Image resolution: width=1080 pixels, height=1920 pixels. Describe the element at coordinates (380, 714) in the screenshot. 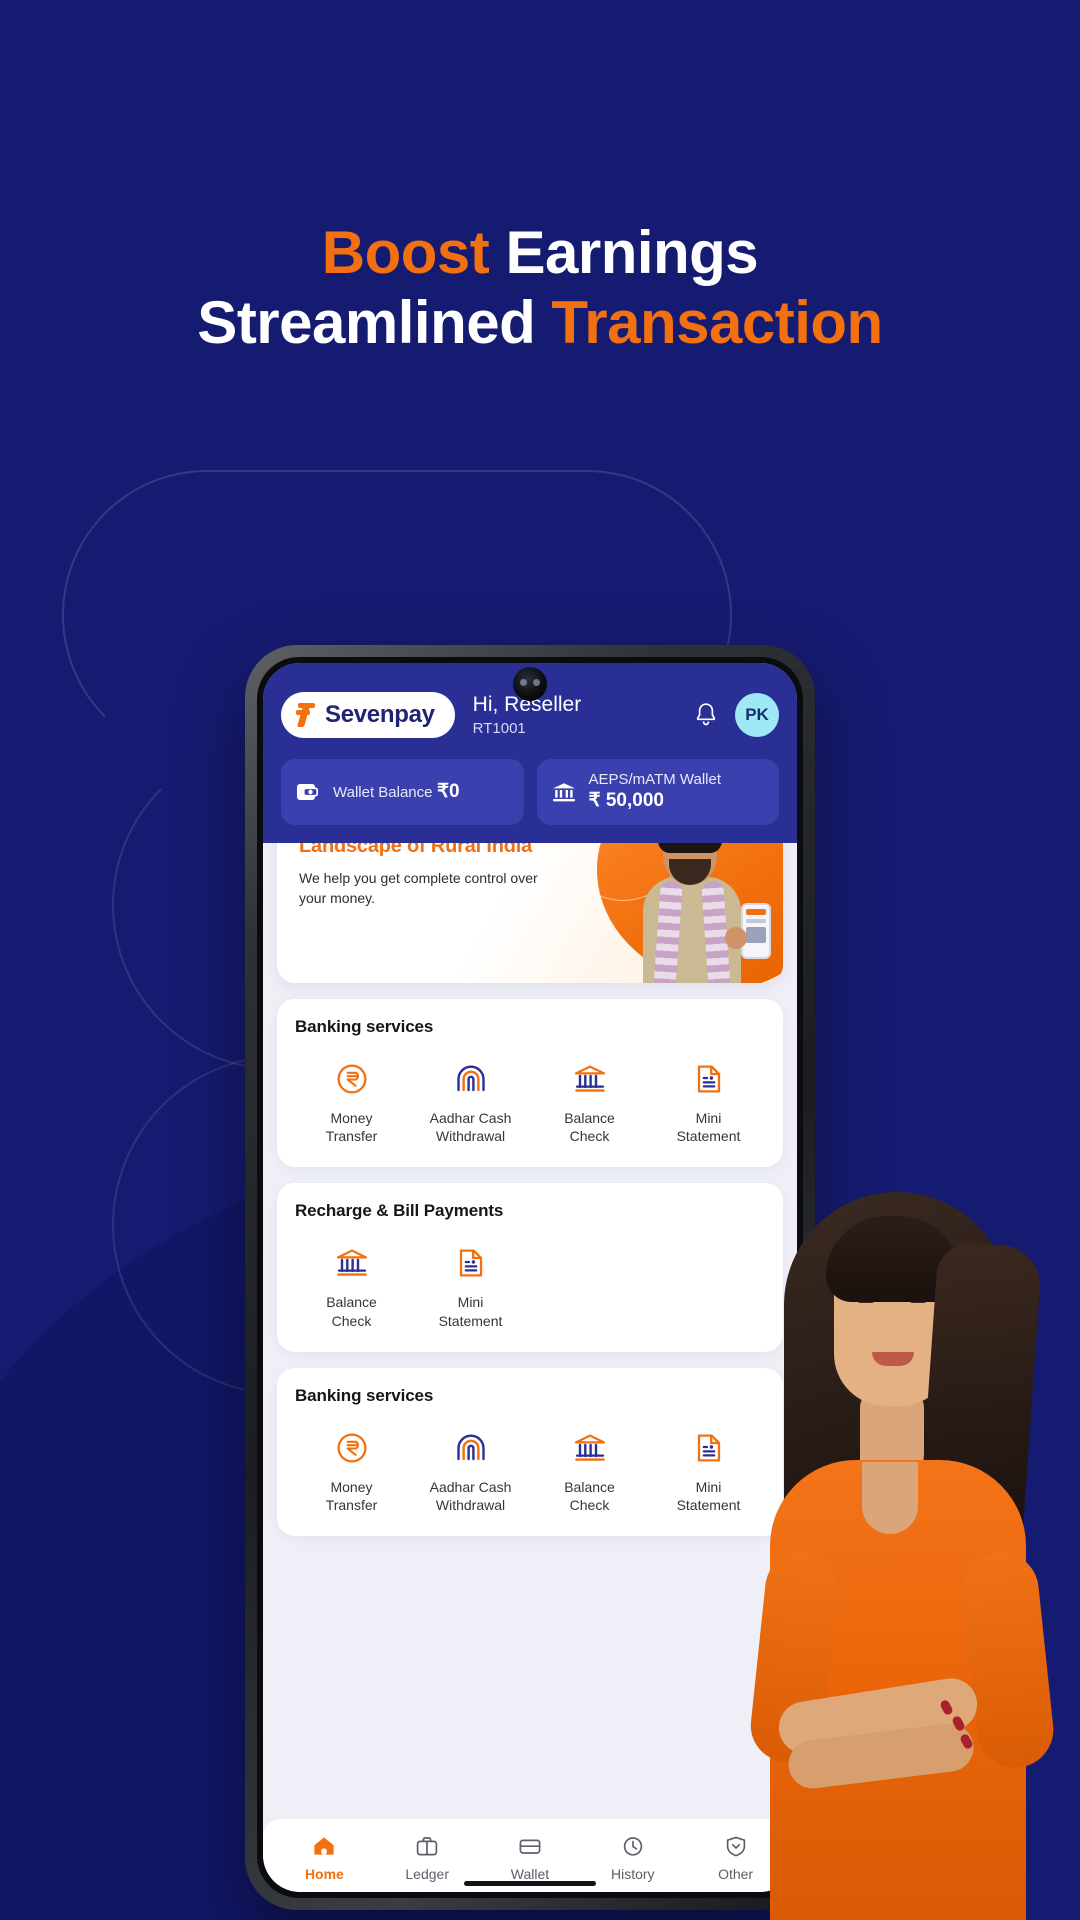

I see `brand-name: Sevenpay` at that location.